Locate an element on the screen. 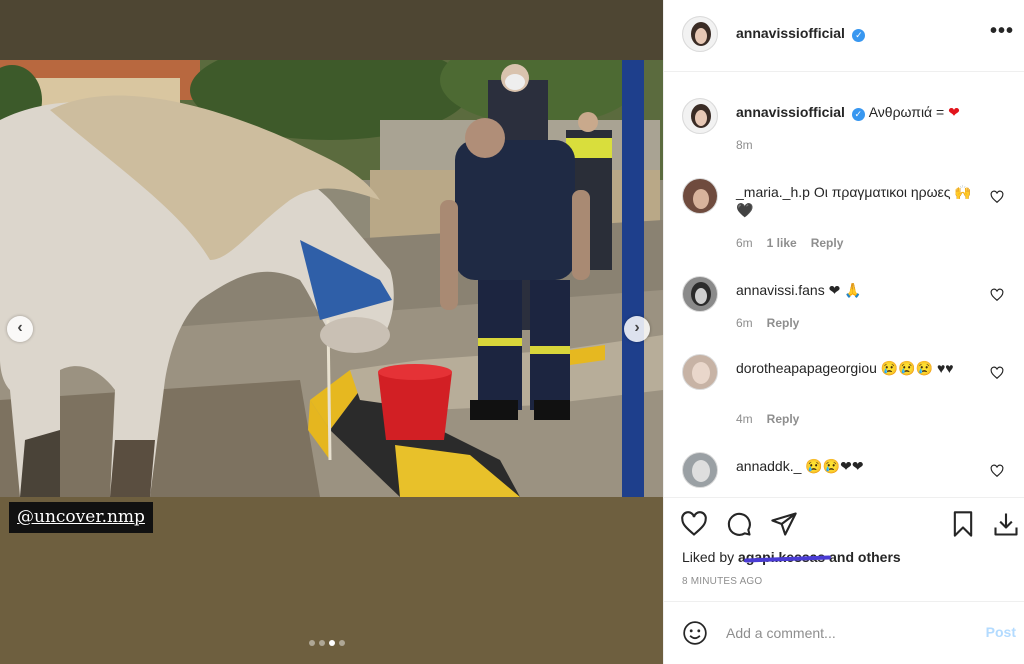  liked-by-others: and others is located at coordinates (863, 557).